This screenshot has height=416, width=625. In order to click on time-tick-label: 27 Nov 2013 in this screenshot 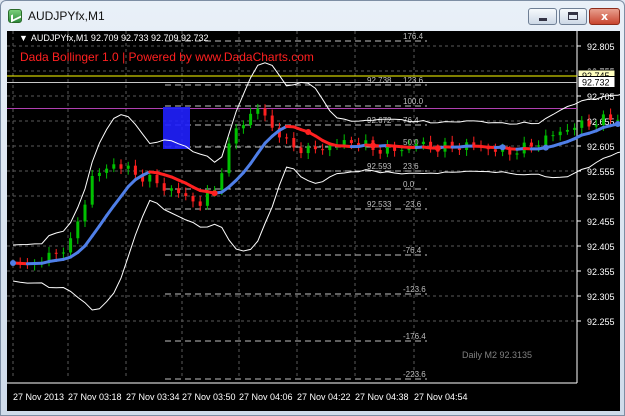, I will do `click(38, 397)`.